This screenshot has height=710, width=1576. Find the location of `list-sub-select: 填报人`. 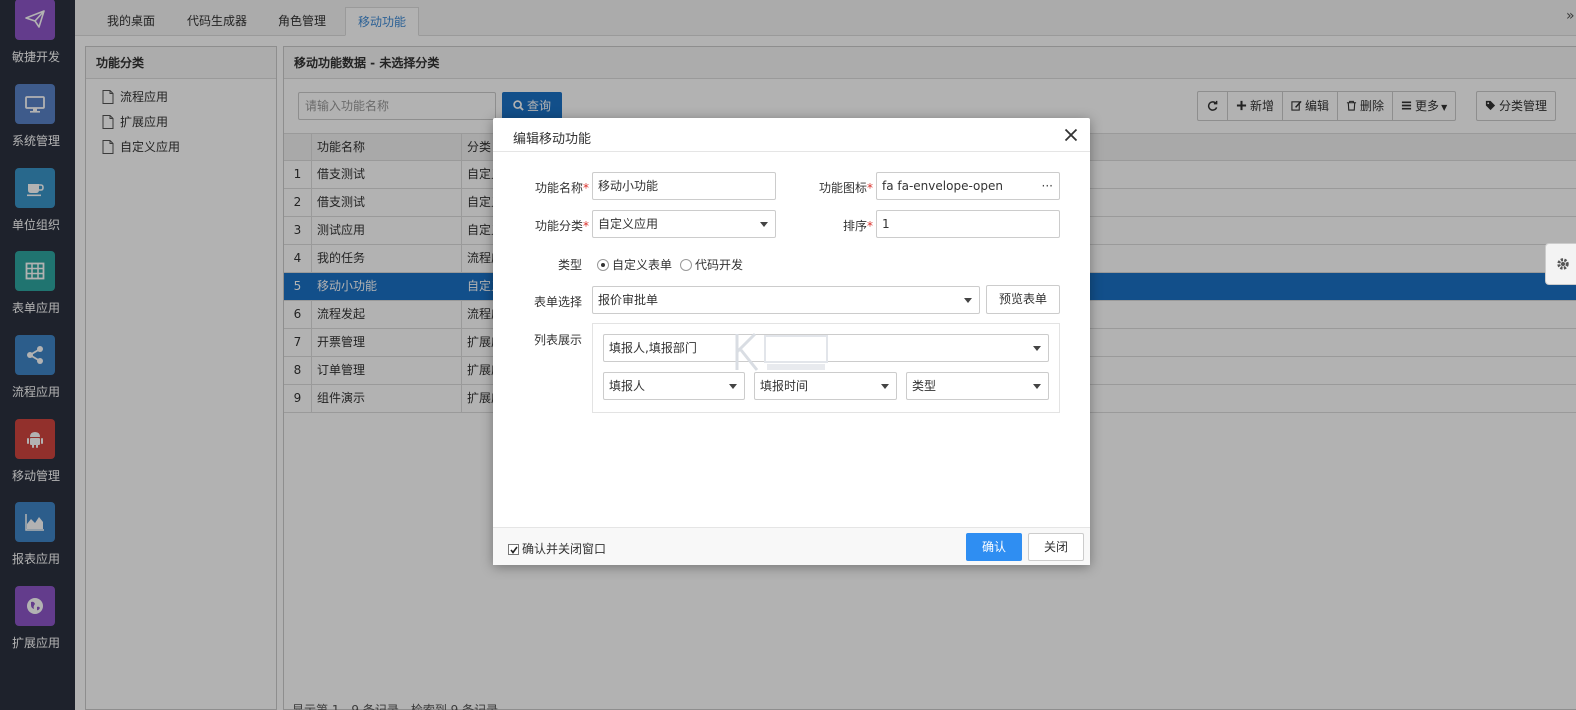

list-sub-select: 填报人 is located at coordinates (674, 386).